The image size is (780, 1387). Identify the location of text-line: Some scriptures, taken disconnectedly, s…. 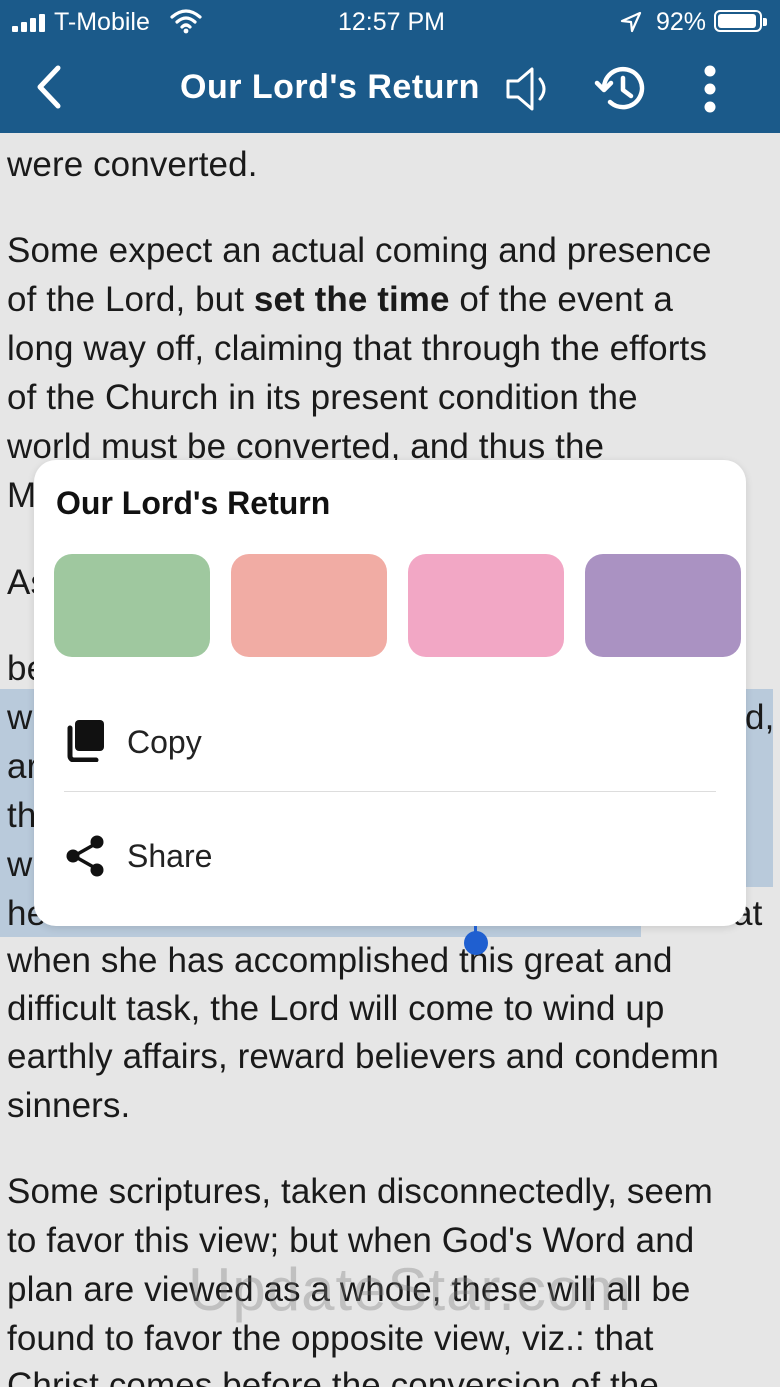
(360, 1191).